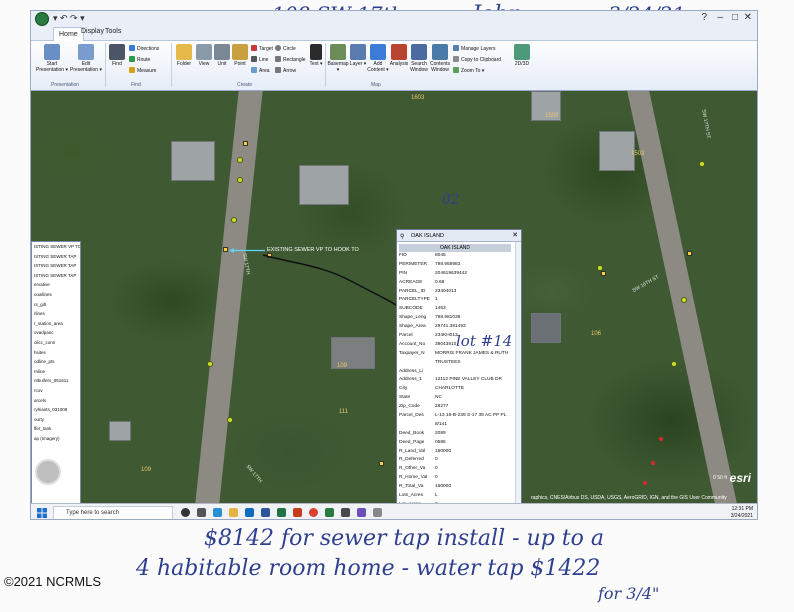 This screenshot has height=612, width=794. I want to click on navigation-compass-icon, so click(48, 472).